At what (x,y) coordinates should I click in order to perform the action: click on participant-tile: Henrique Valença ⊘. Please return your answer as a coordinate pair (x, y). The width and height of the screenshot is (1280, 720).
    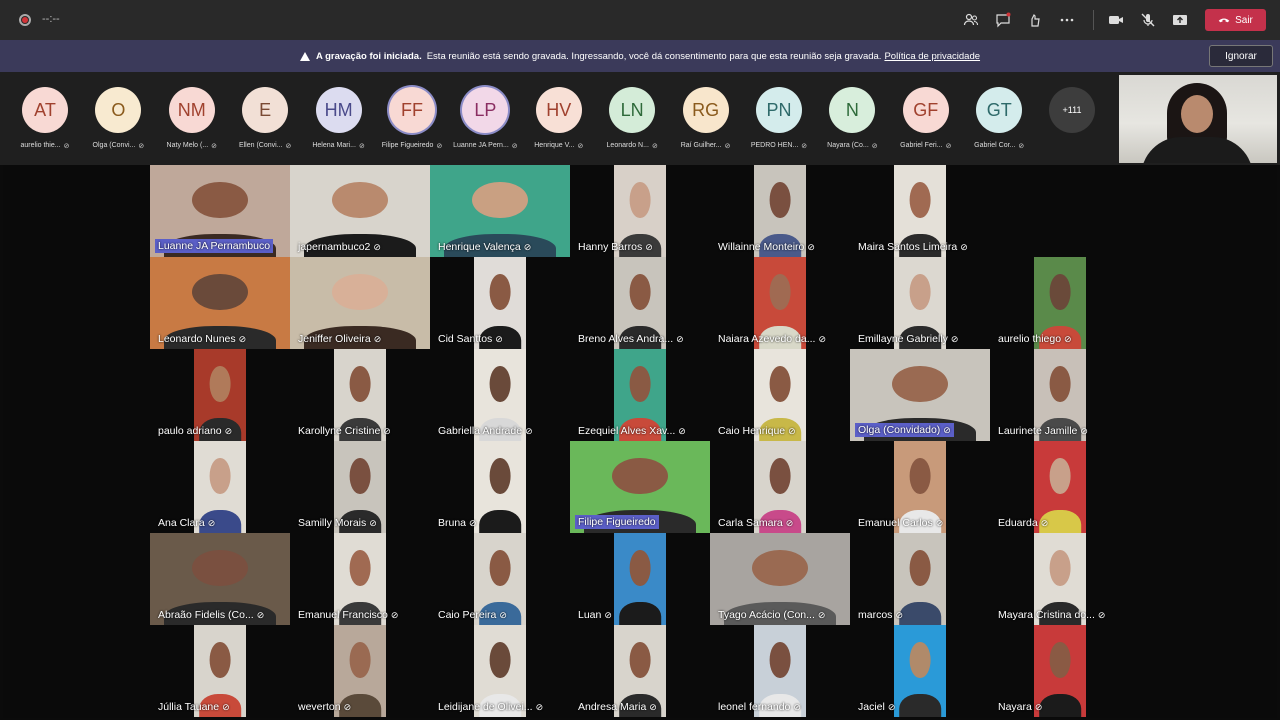
    Looking at the image, I should click on (500, 211).